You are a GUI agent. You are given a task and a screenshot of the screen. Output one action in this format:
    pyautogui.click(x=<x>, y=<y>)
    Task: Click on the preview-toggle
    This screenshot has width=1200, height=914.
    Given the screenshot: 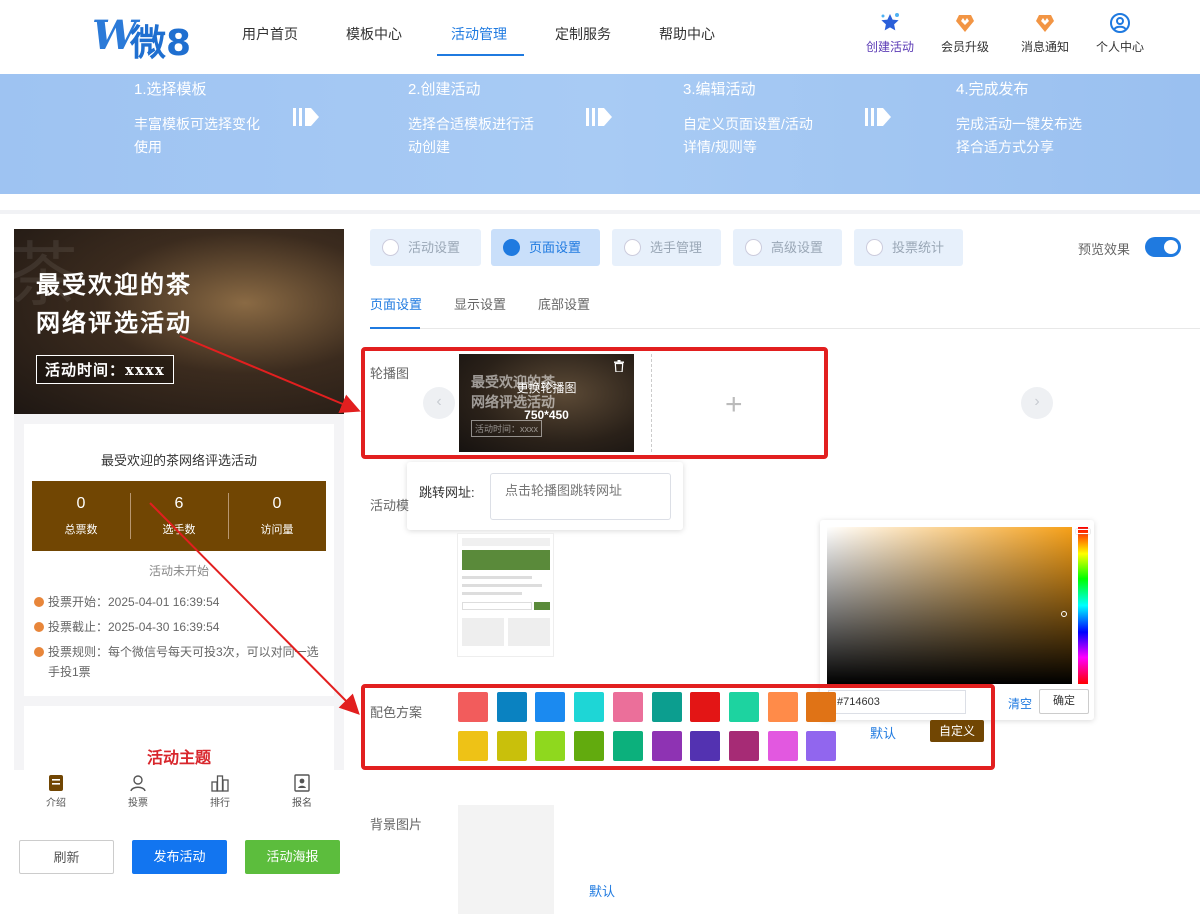 What is the action you would take?
    pyautogui.click(x=1163, y=247)
    